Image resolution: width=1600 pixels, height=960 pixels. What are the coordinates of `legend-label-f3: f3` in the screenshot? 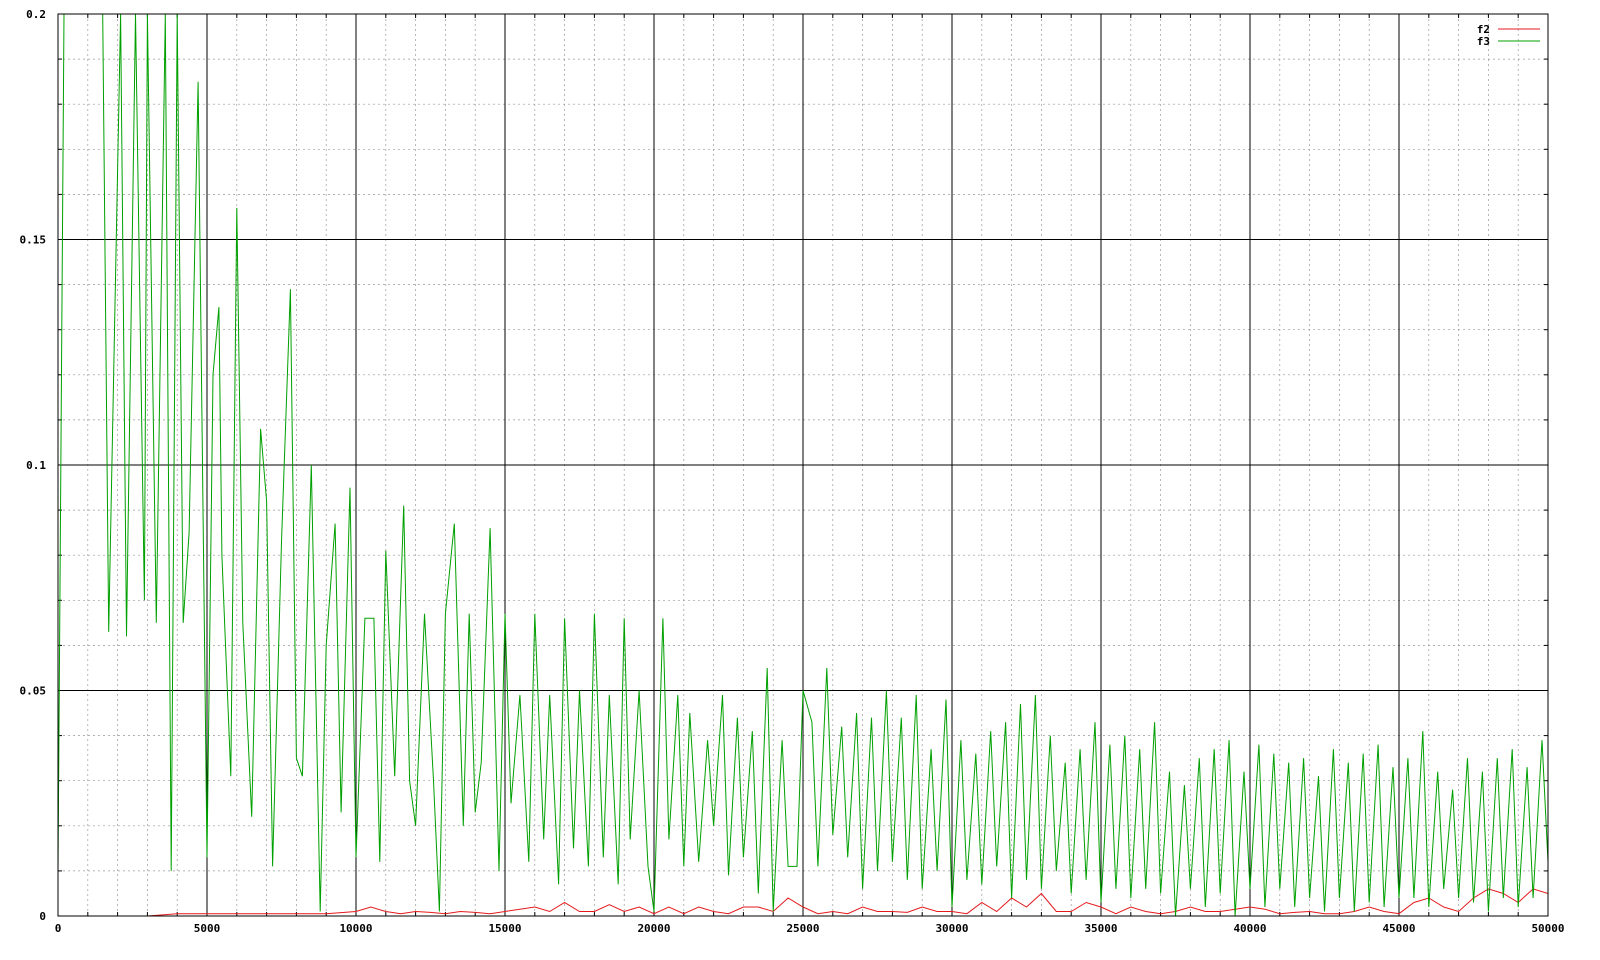 It's located at (1483, 41).